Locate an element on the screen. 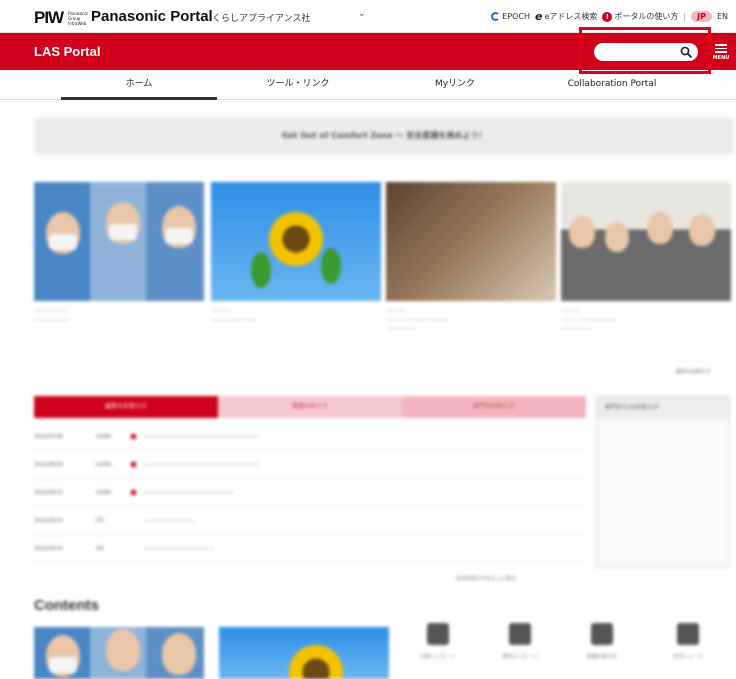 This screenshot has width=736, height=679. more-news-link: 社内お知らせをもっと見る is located at coordinates (486, 578).